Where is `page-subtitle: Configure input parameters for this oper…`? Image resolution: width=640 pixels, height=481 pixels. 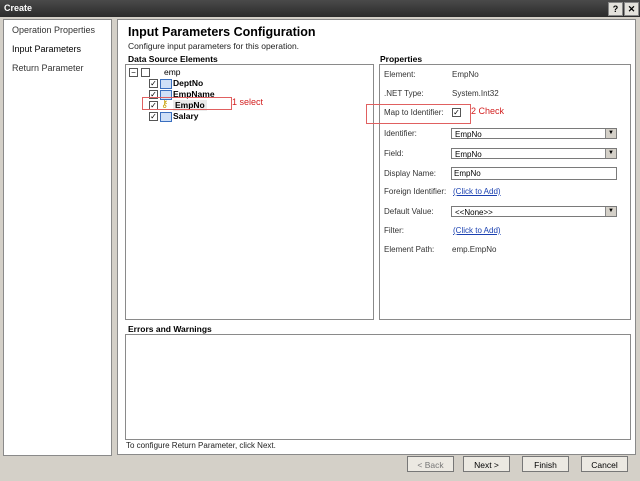
page-subtitle: Configure input parameters for this oper… is located at coordinates (214, 46).